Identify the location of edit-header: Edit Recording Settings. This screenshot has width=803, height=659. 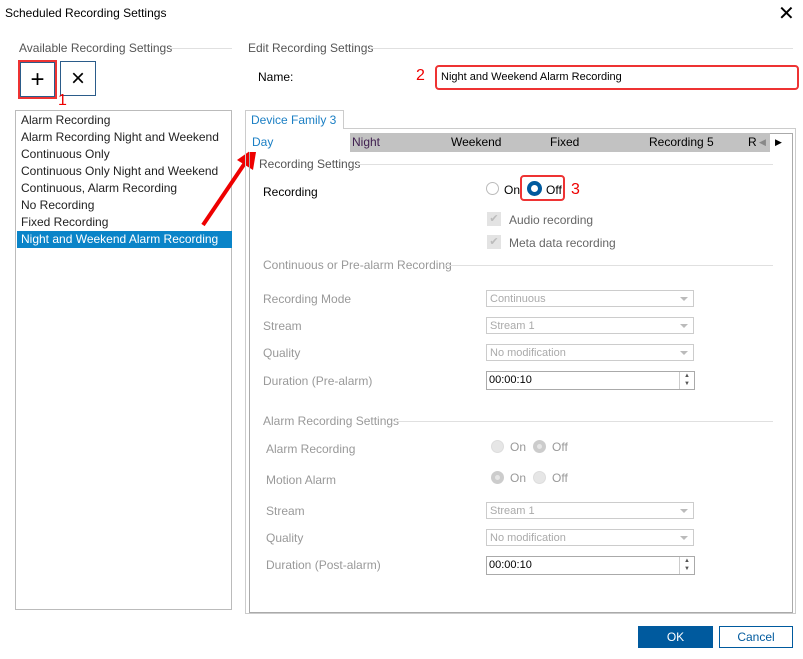
(311, 48).